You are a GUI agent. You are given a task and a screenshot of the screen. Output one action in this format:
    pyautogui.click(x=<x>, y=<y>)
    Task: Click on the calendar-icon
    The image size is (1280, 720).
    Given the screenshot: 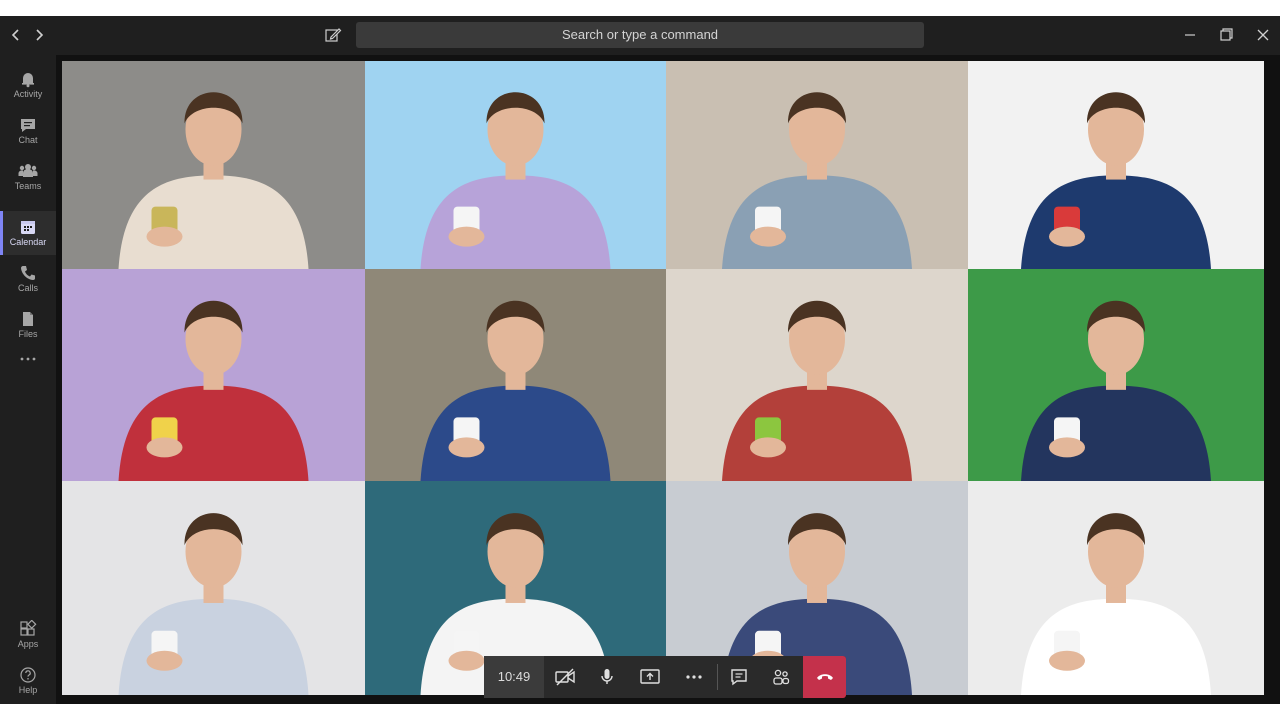 What is the action you would take?
    pyautogui.click(x=28, y=227)
    